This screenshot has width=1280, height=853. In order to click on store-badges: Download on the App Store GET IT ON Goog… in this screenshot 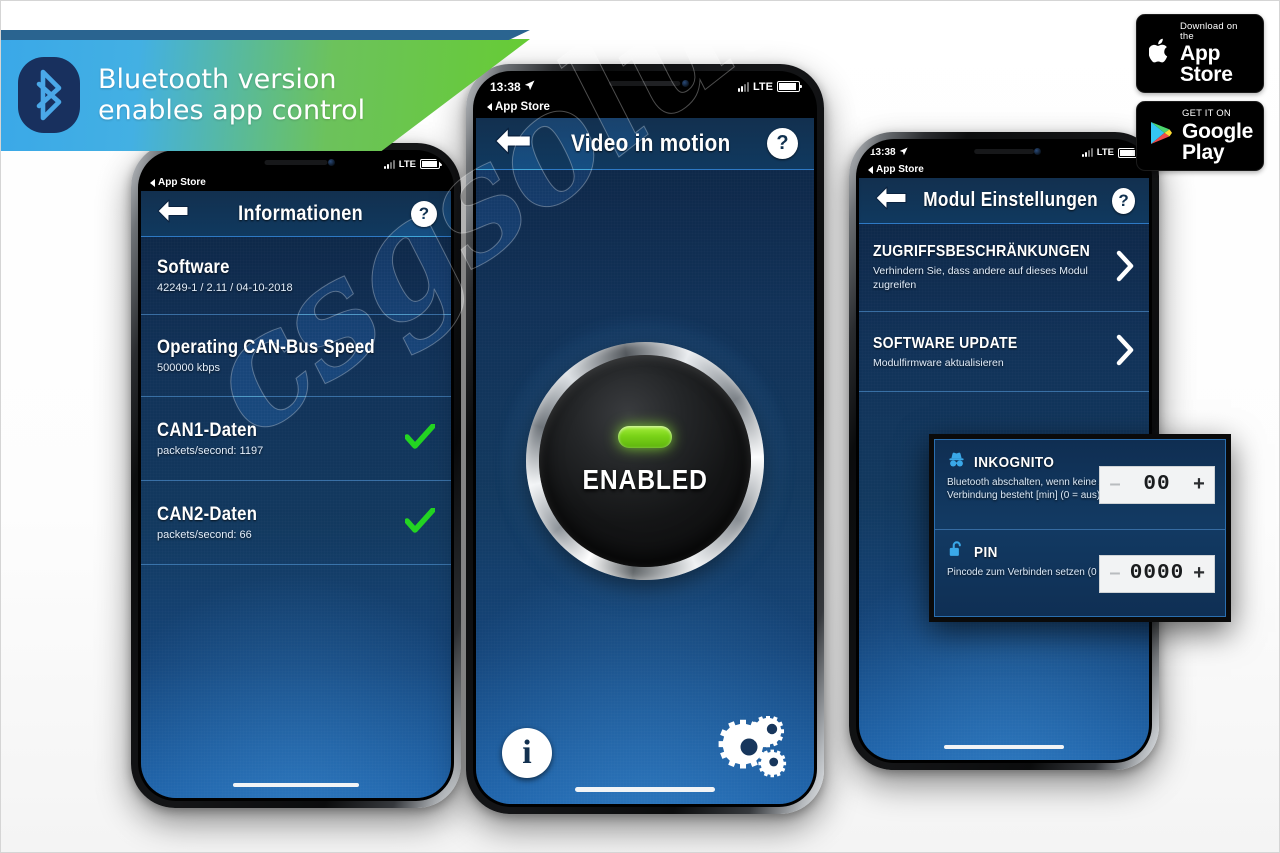, I will do `click(1200, 92)`.